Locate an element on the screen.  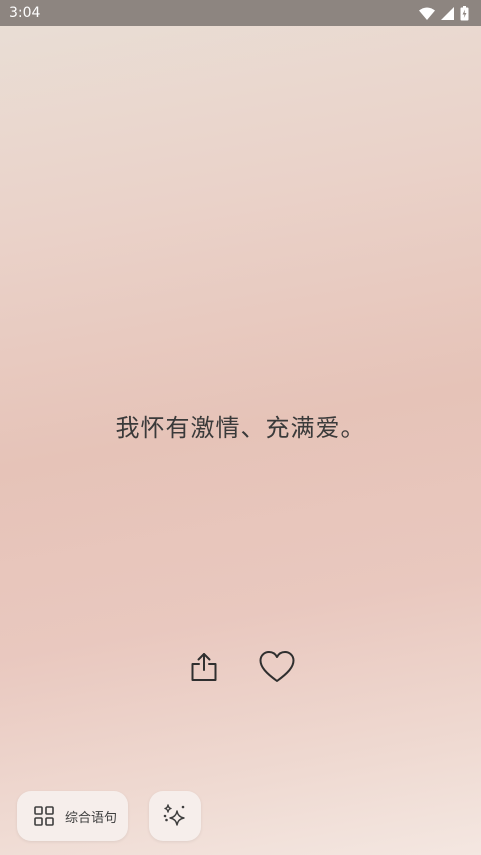
share-button is located at coordinates (204, 667).